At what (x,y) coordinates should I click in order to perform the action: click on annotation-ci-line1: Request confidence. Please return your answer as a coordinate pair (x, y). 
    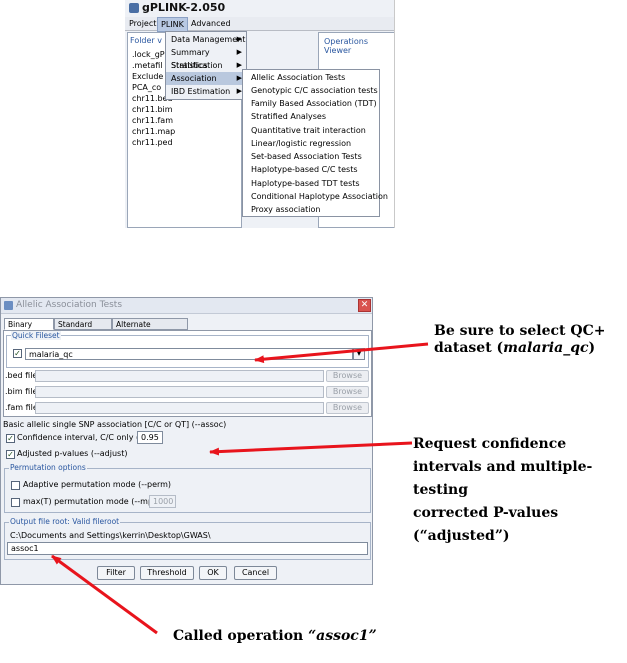
    Looking at the image, I should click on (490, 444).